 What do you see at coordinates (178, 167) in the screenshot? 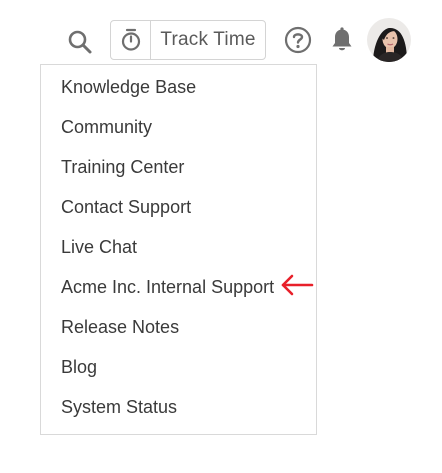
I see `menu-item-training-center: Training Center` at bounding box center [178, 167].